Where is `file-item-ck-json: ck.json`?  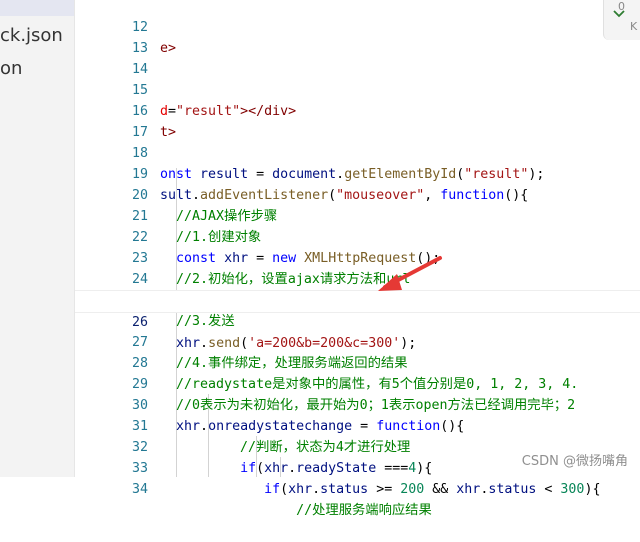 file-item-ck-json: ck.json is located at coordinates (31, 36).